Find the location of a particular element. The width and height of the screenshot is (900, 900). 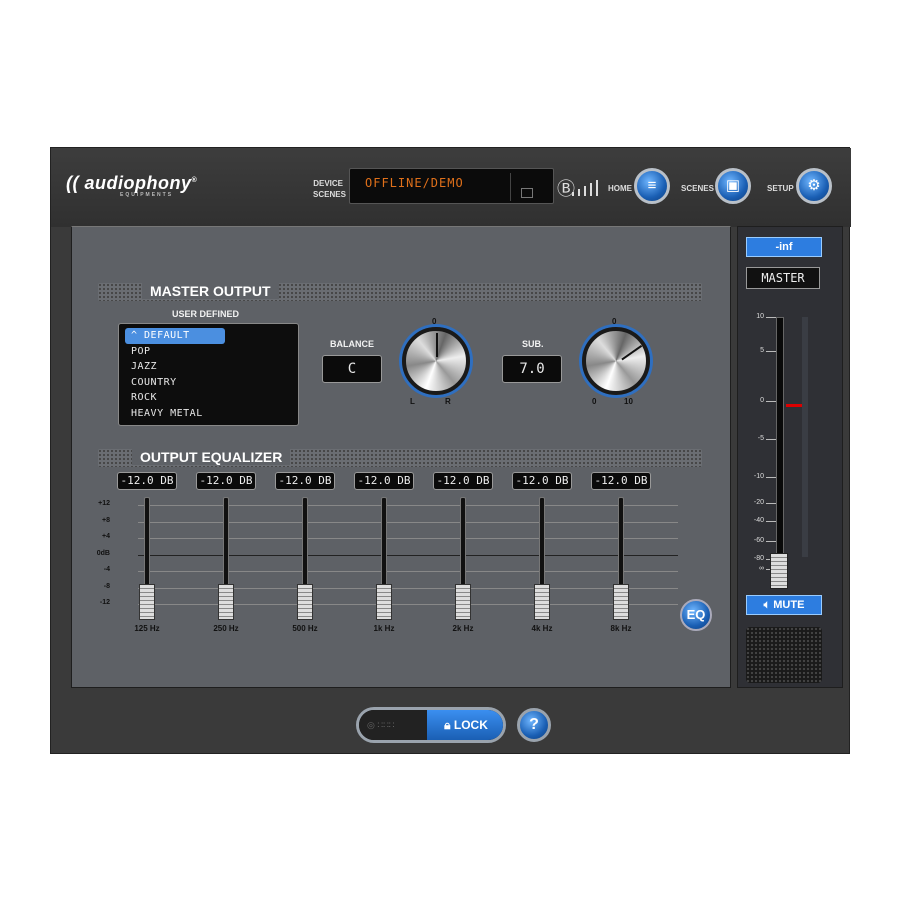

display-text: OFFLINE/DEMO is located at coordinates (414, 183).